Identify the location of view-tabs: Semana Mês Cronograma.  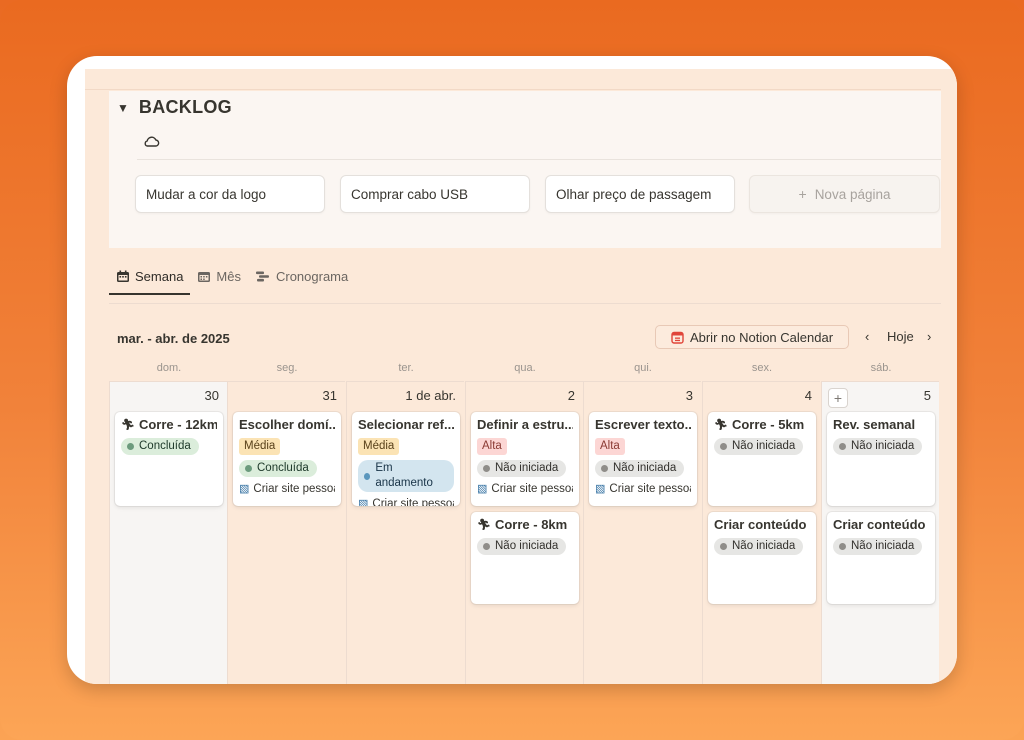
(232, 280).